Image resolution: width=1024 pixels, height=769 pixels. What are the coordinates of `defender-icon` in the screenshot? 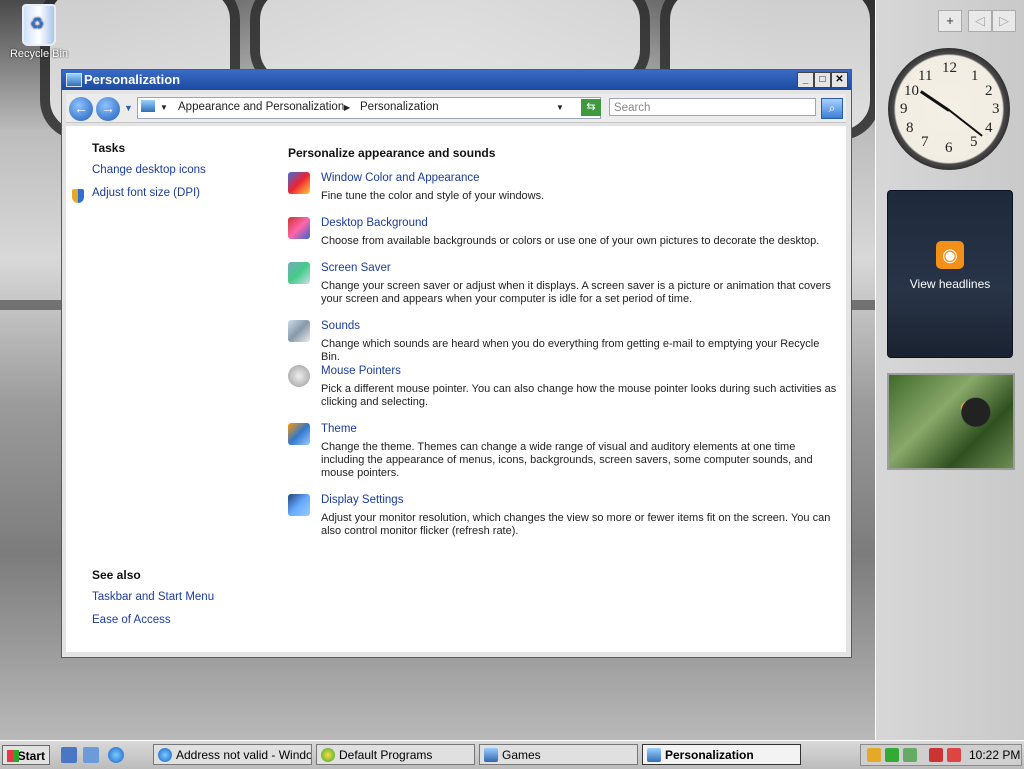 It's located at (910, 755).